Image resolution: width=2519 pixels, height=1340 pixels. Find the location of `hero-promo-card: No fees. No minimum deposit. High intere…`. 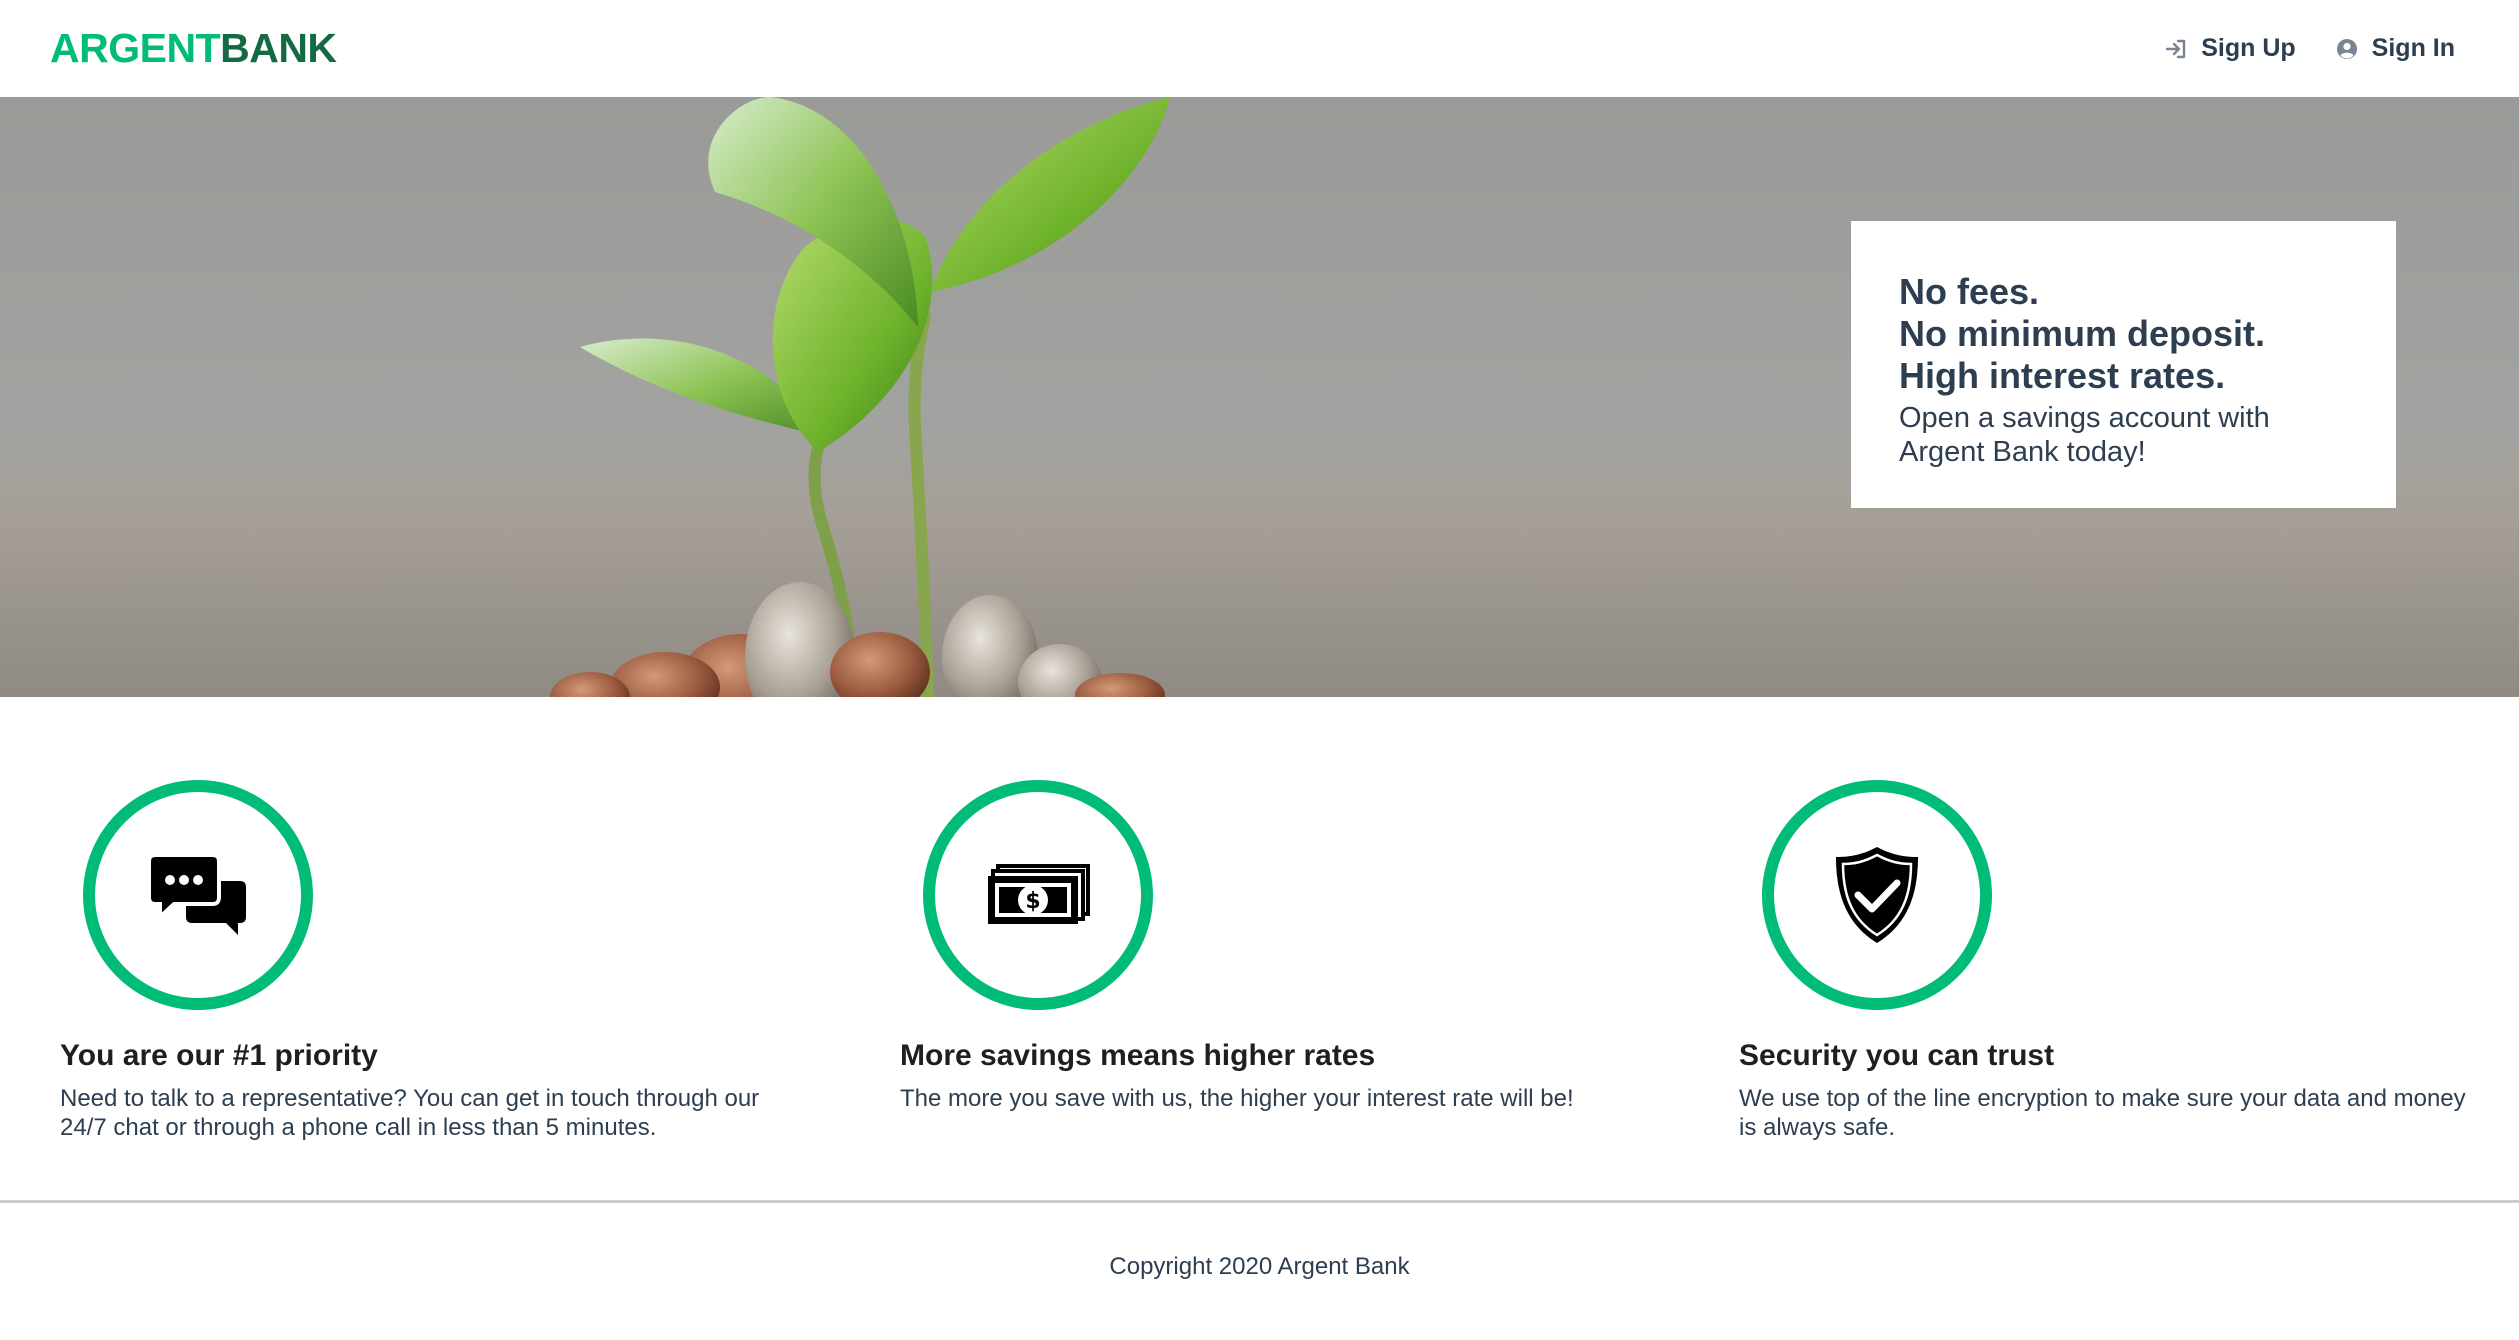

hero-promo-card: No fees. No minimum deposit. High intere… is located at coordinates (2123, 364).